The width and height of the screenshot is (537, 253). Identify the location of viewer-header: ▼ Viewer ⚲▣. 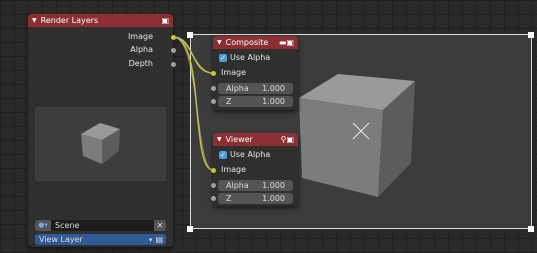
(255, 139).